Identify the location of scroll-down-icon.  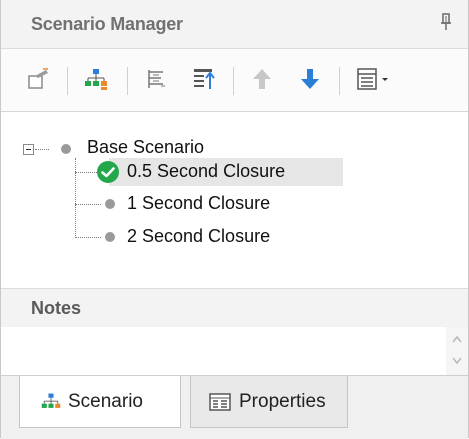
(457, 362).